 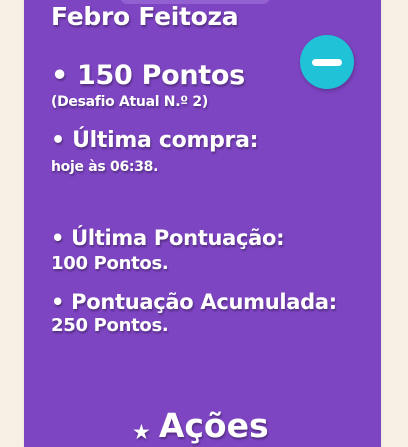 What do you see at coordinates (155, 140) in the screenshot?
I see `last-purchase-title: • Última compra:` at bounding box center [155, 140].